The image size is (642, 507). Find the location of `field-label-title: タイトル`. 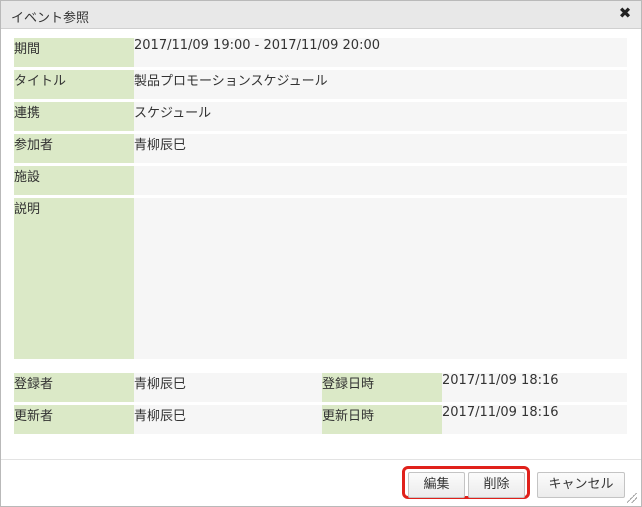

field-label-title: タイトル is located at coordinates (74, 84).